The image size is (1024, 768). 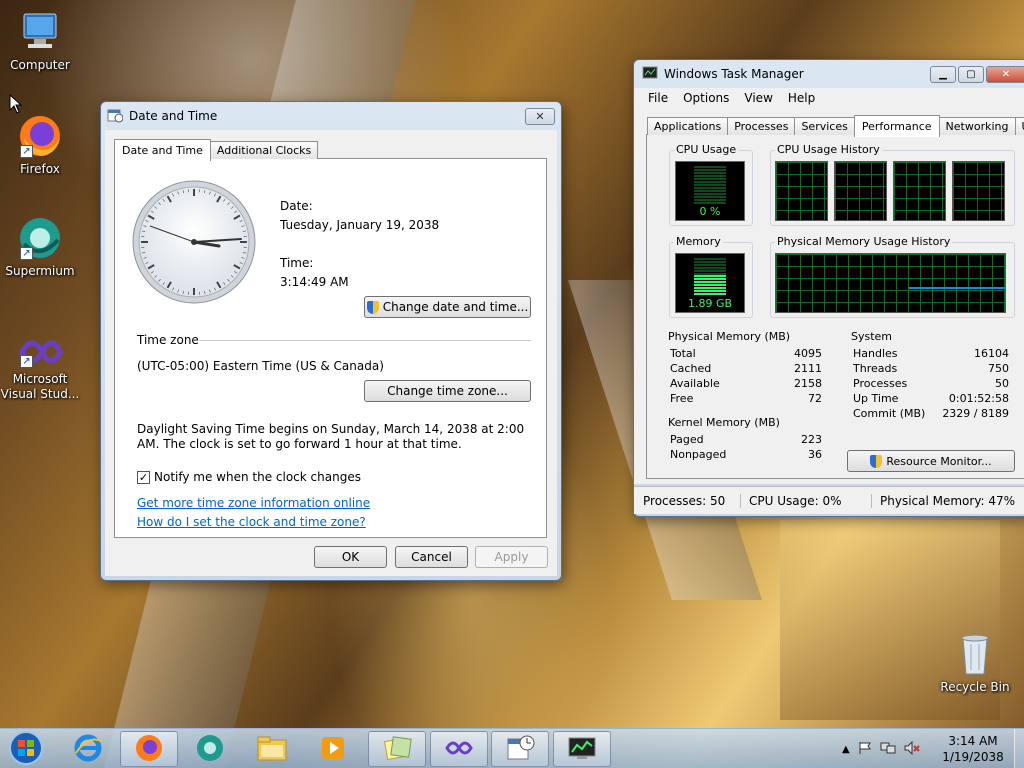 What do you see at coordinates (260, 366) in the screenshot?
I see `timezone-value: (UTC-05:00) Eastern Time (US & Canada)` at bounding box center [260, 366].